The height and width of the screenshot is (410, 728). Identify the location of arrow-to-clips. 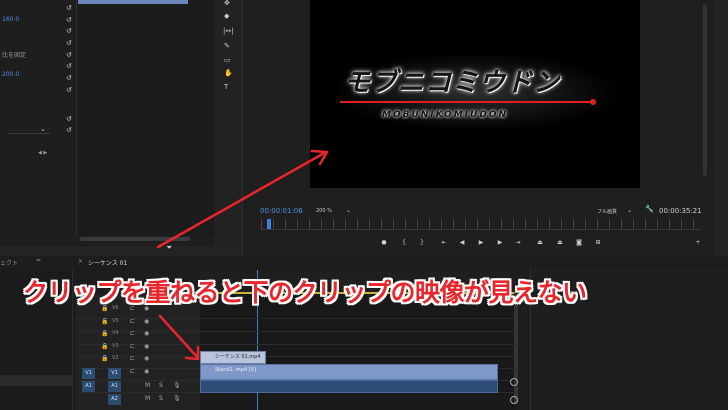
(179, 337).